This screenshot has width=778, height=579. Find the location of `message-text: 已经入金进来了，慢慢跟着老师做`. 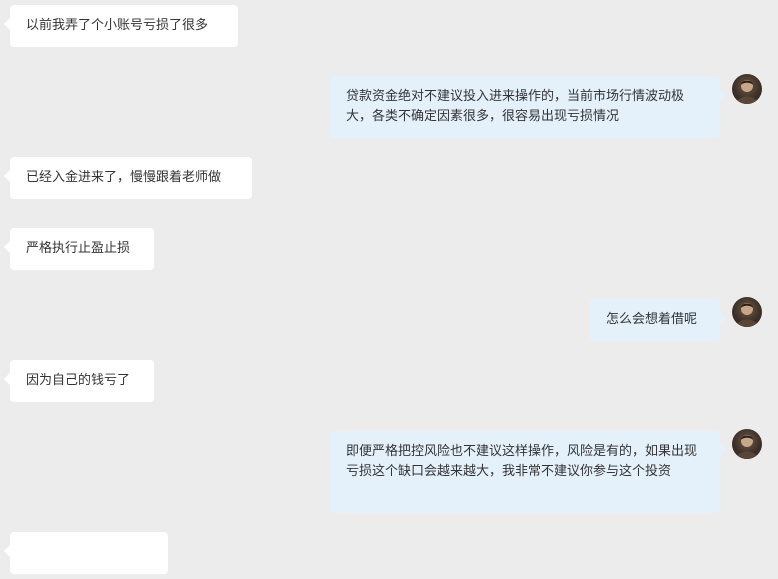

message-text: 已经入金进来了，慢慢跟着老师做 is located at coordinates (124, 177).